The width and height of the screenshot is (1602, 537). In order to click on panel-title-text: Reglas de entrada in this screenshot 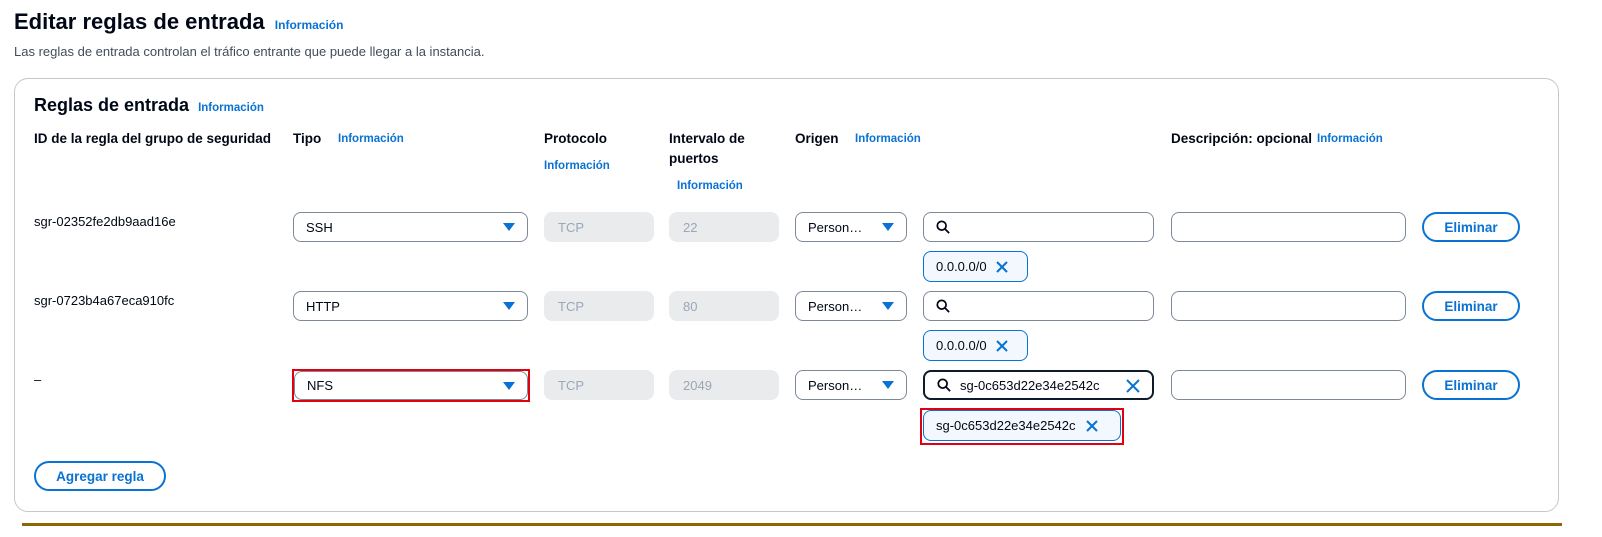, I will do `click(112, 105)`.